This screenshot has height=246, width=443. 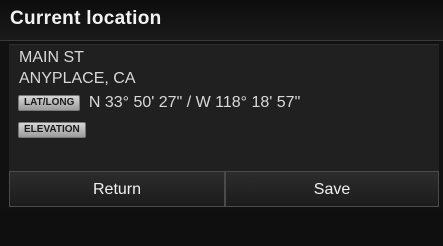 I want to click on page-title: Current location, so click(x=86, y=18).